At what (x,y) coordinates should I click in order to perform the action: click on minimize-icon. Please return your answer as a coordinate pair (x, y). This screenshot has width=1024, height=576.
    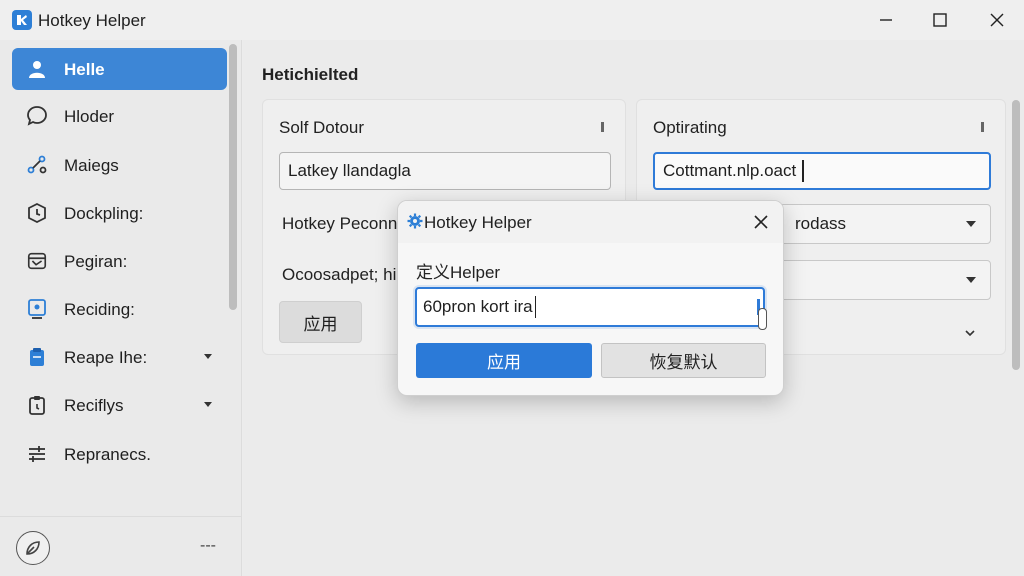
    Looking at the image, I should click on (886, 20).